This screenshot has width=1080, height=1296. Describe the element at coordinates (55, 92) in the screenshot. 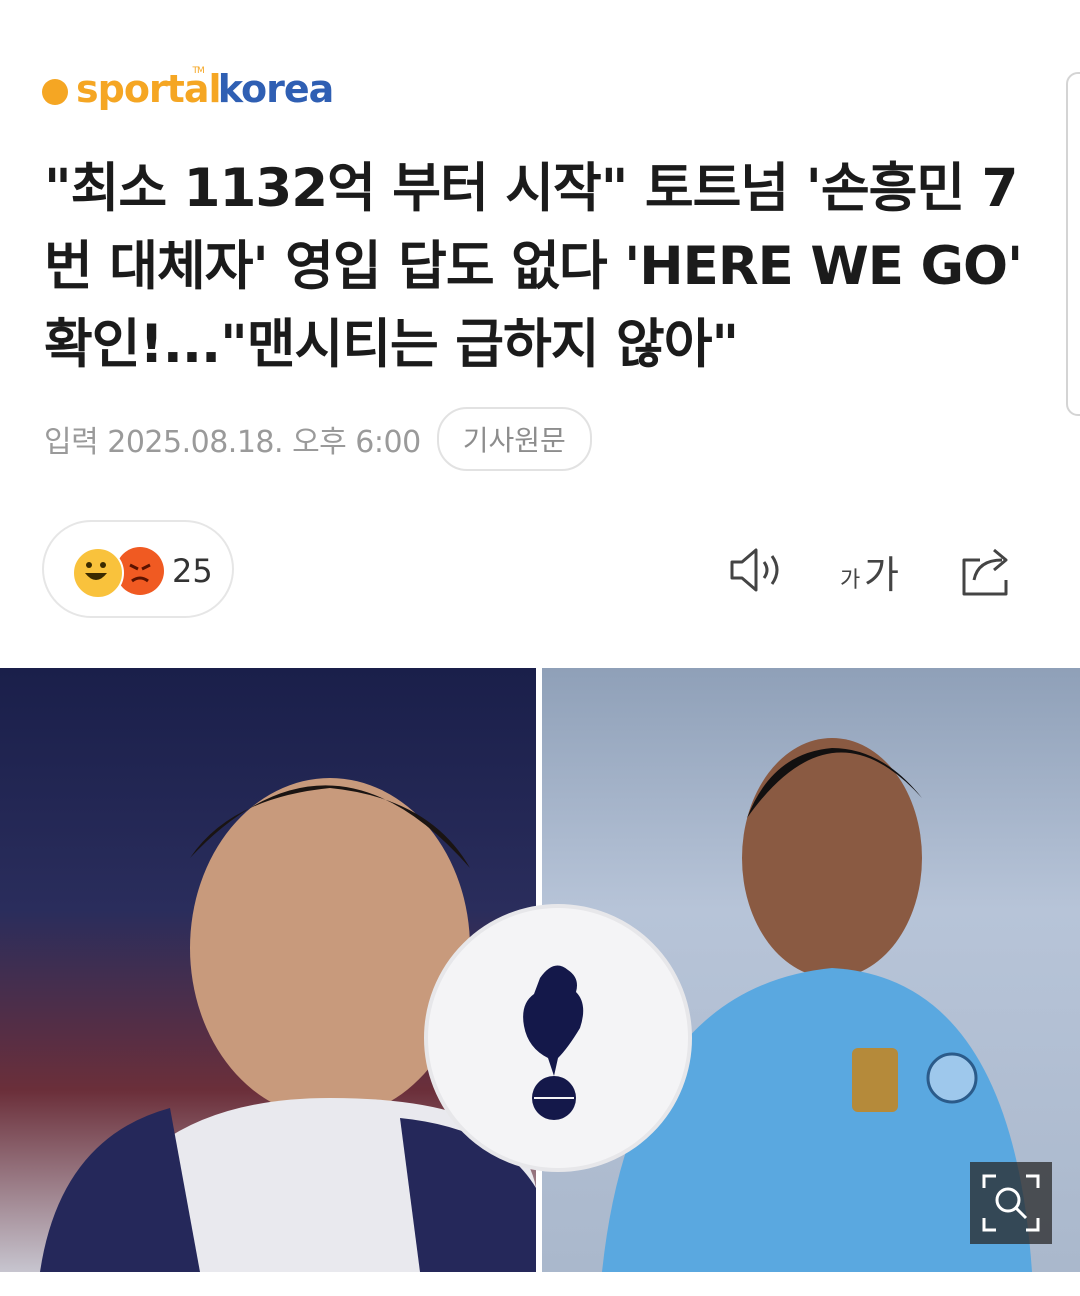

I see `logo-dot-icon` at that location.